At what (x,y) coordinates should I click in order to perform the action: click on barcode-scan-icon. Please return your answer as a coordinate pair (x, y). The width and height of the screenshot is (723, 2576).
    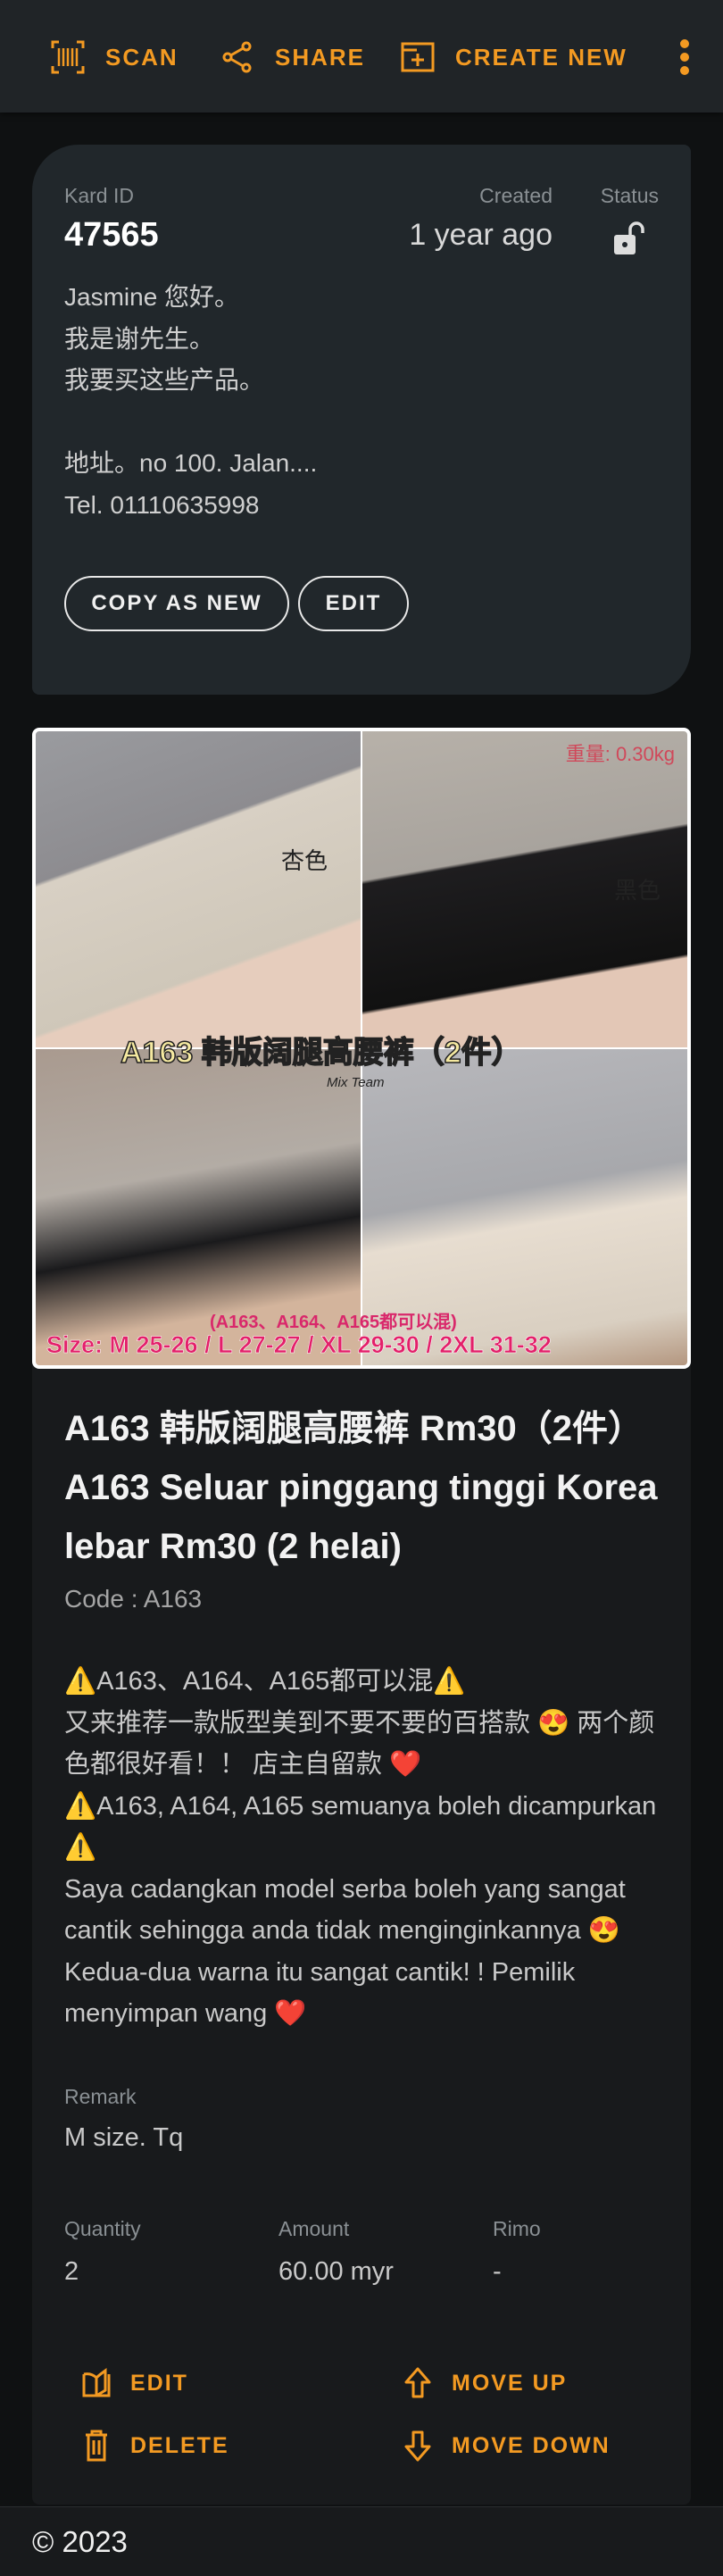
    Looking at the image, I should click on (68, 57).